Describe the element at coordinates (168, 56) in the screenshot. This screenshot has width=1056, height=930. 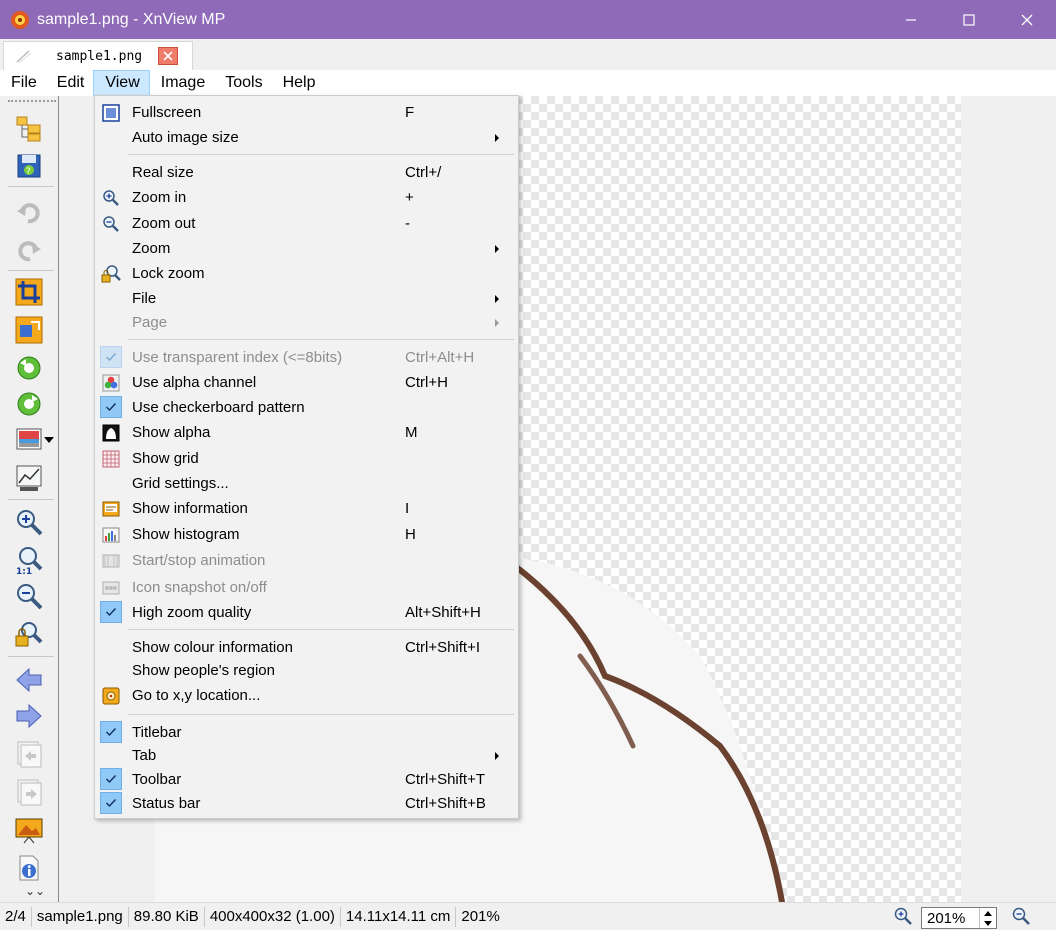
I see `tab-close-button` at that location.